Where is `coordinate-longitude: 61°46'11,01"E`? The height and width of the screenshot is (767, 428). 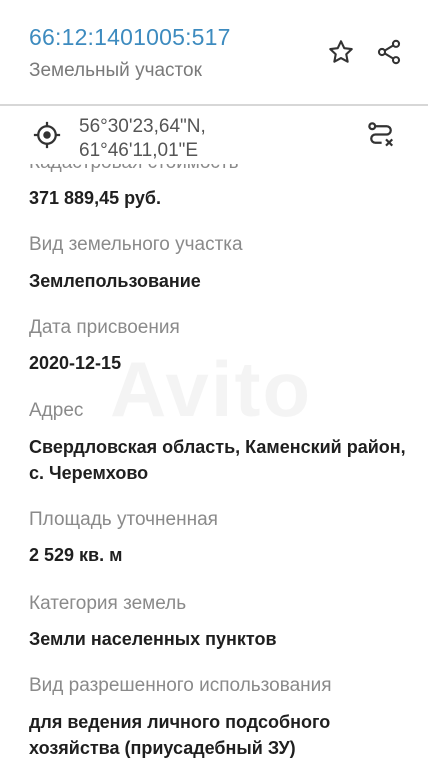
coordinate-longitude: 61°46'11,01"E is located at coordinates (138, 151).